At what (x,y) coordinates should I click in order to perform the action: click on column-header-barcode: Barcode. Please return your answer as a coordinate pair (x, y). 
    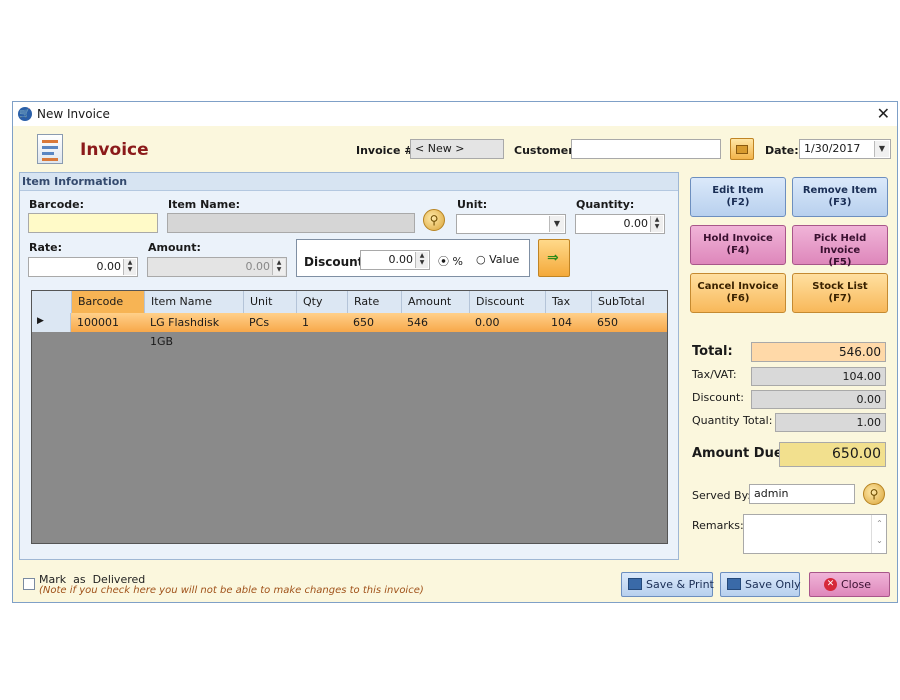
    Looking at the image, I should click on (107, 302).